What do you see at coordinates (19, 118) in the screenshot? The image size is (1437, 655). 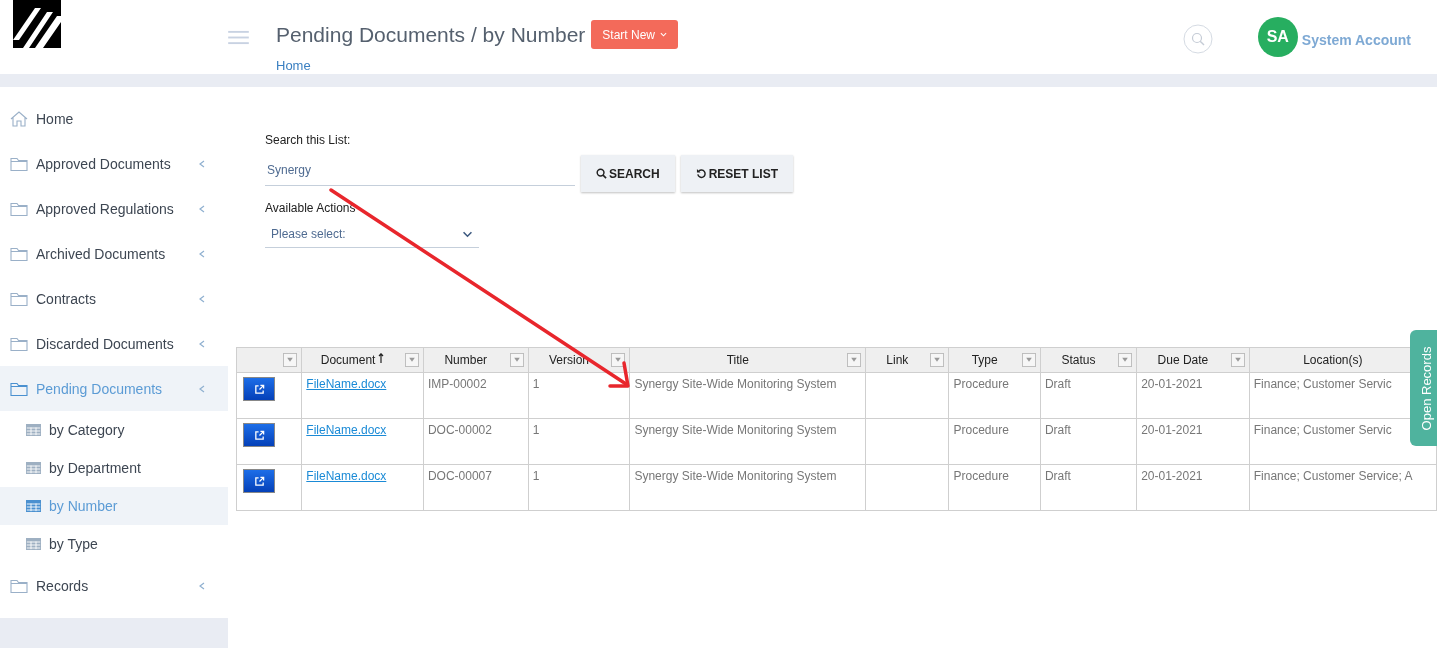 I see `home-icon` at bounding box center [19, 118].